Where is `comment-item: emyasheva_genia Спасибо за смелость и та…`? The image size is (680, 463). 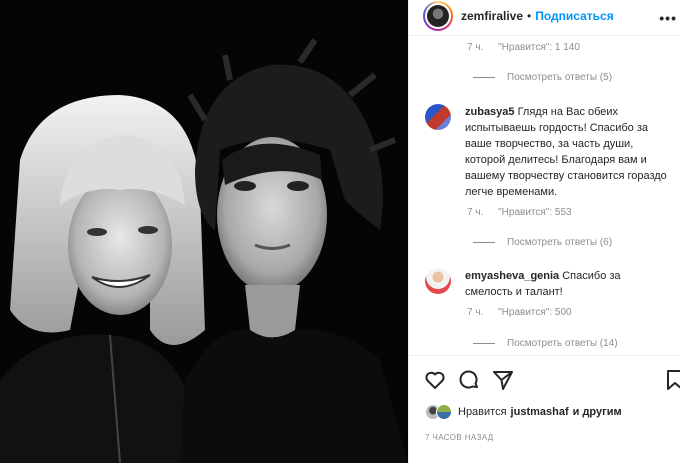 comment-item: emyasheva_genia Спасибо за смелость и та… is located at coordinates (550, 284).